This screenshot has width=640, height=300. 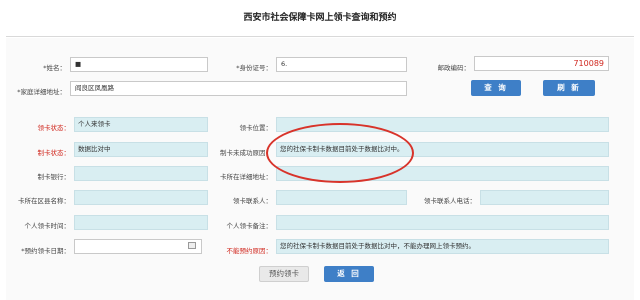 I want to click on pickup-time-label: 个人领卡时间：, so click(x=47, y=226).